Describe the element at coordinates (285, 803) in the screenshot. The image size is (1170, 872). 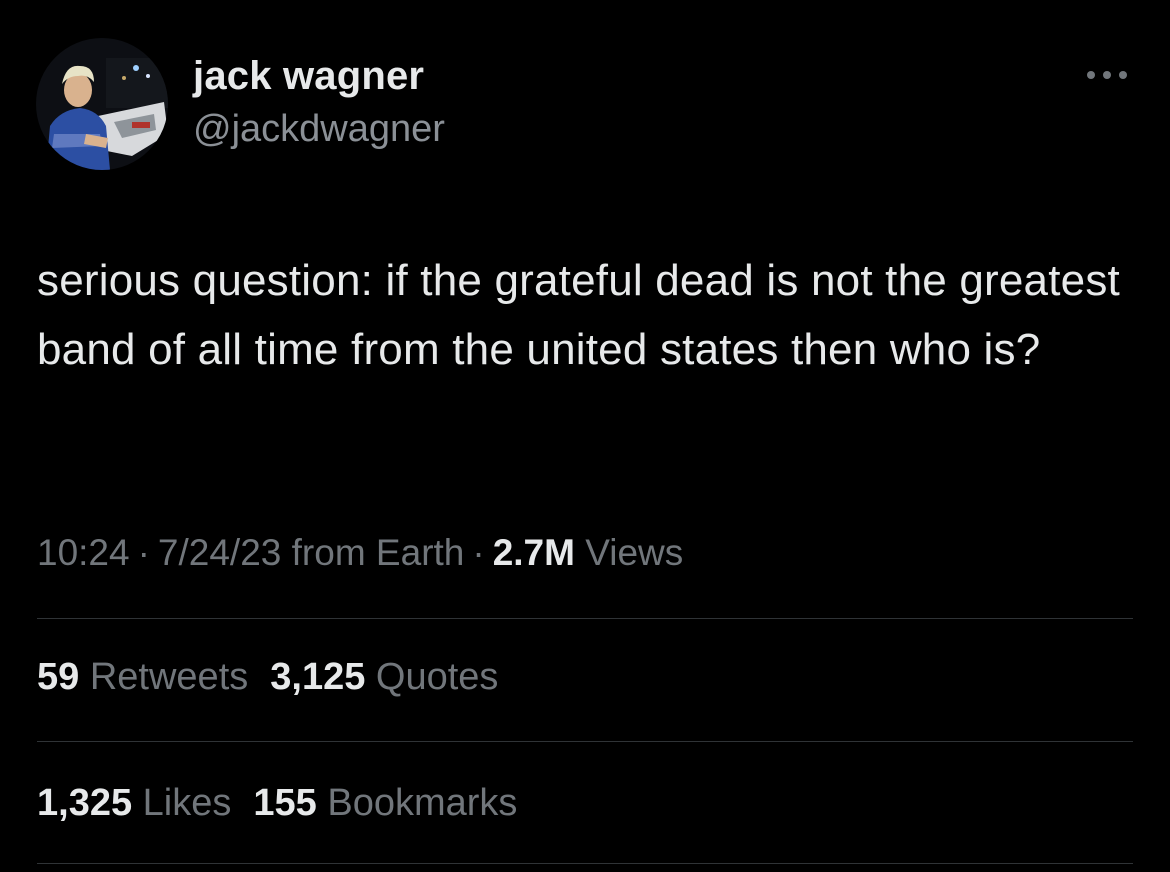
I see `bookmarks-count: 155` at that location.